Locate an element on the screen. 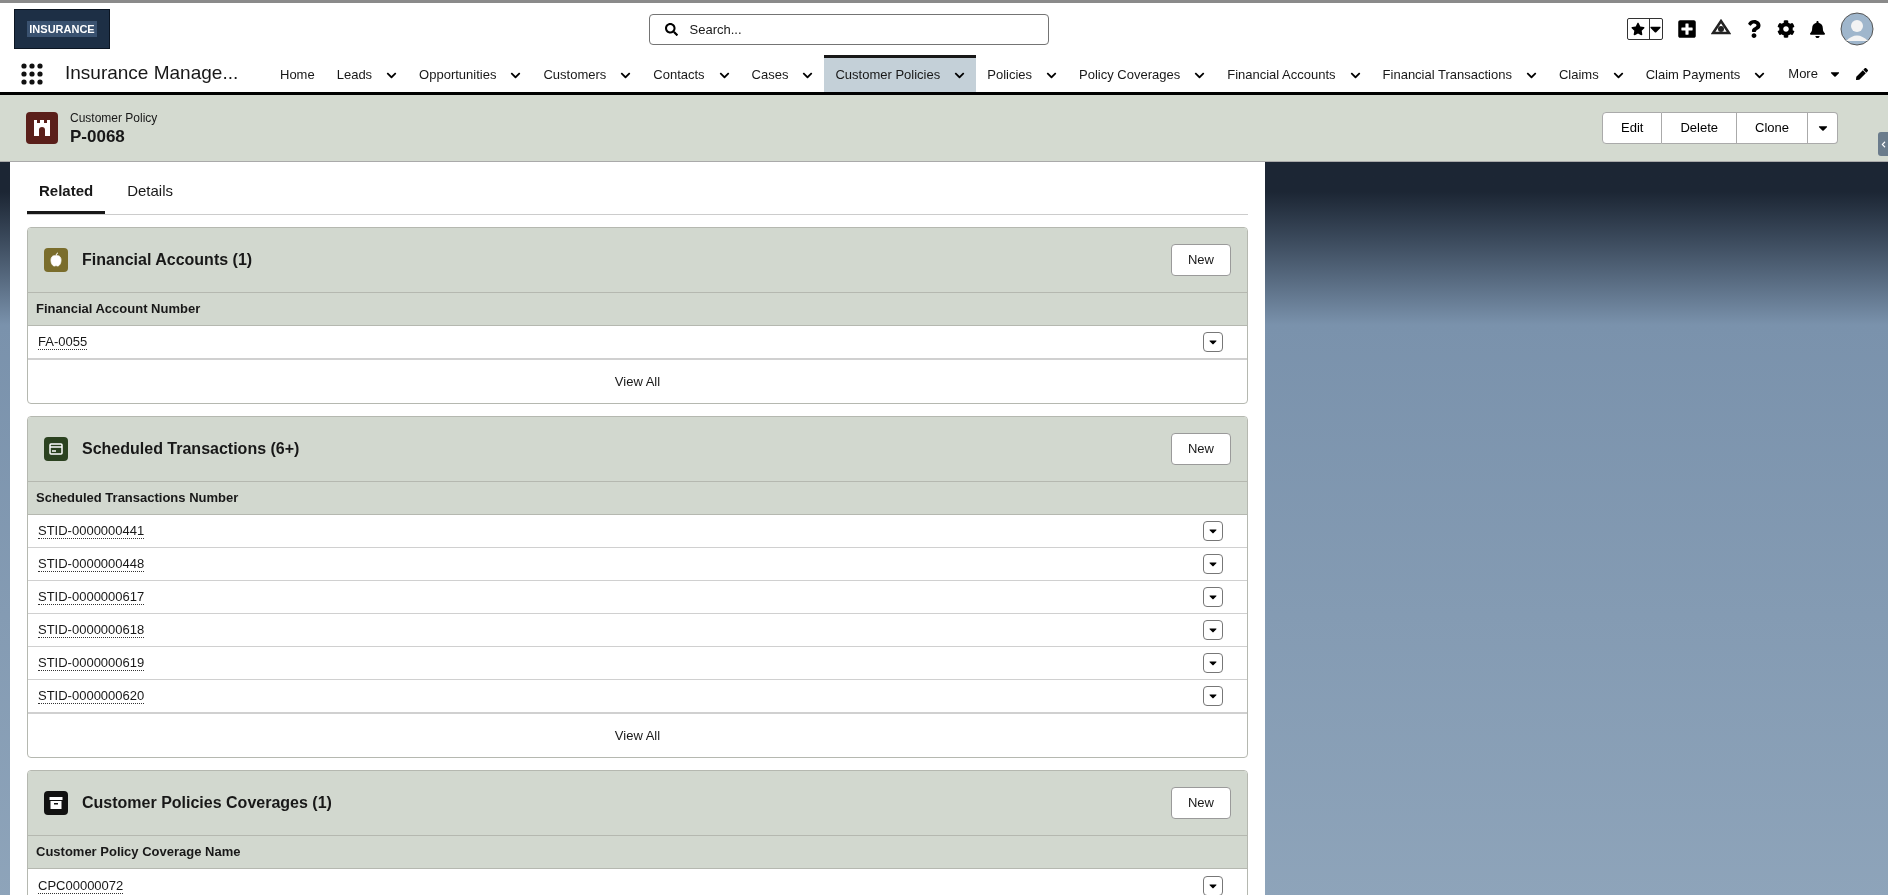 This screenshot has height=895, width=1888. nav-tab: Claim Payments is located at coordinates (1705, 73).